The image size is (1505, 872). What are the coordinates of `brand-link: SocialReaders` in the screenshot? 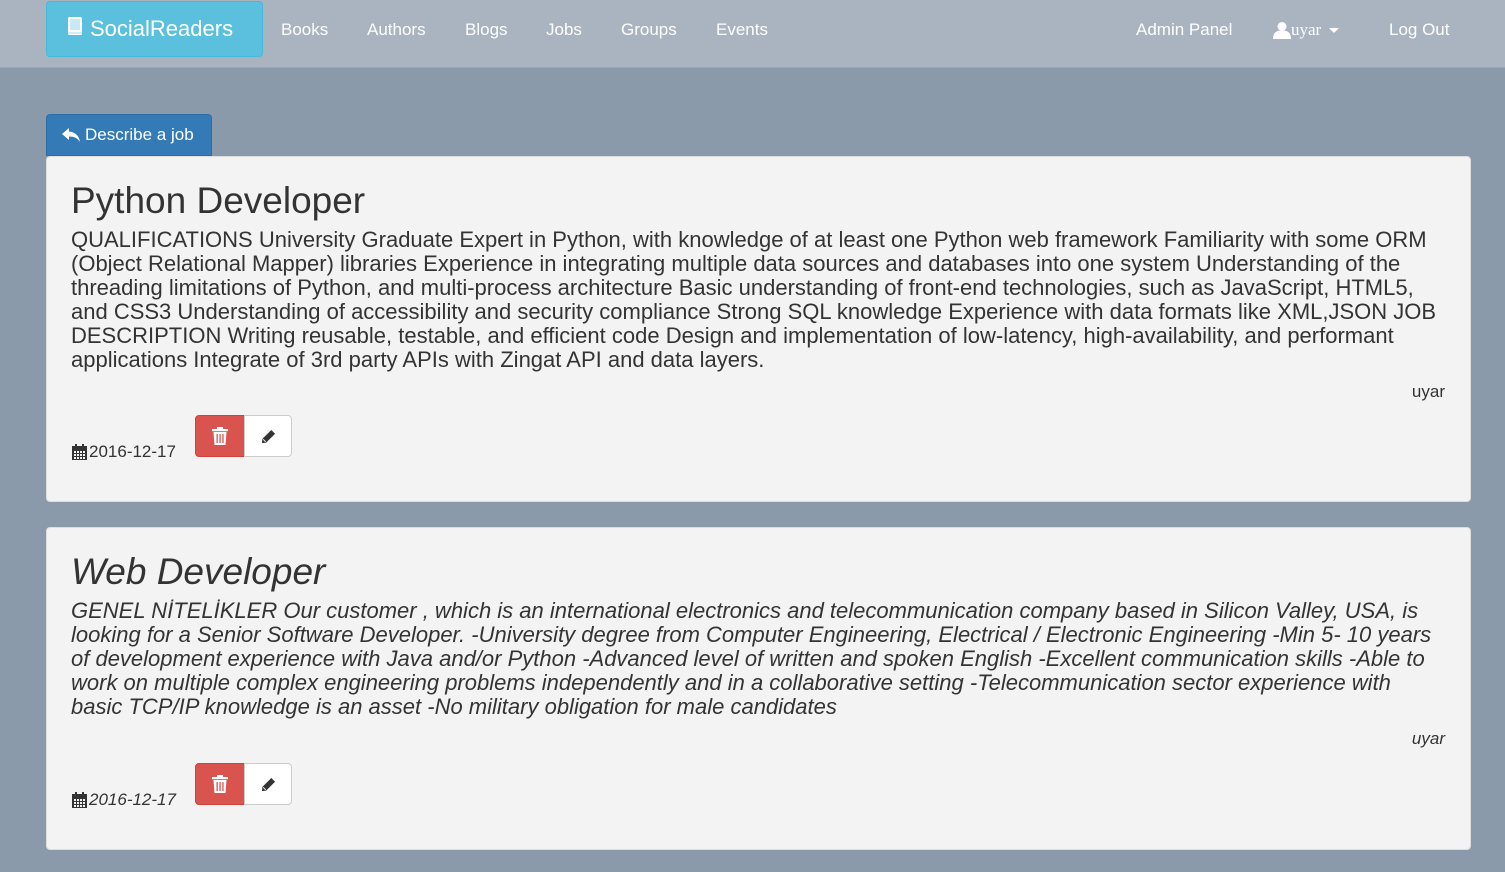 It's located at (154, 29).